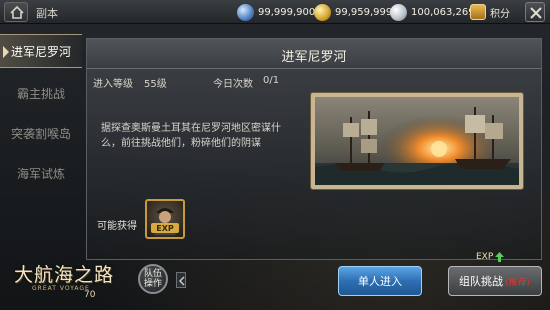  I want to click on top-bar: 副本 99,999,900 99,959,999 100,063,269 积分, so click(275, 12).